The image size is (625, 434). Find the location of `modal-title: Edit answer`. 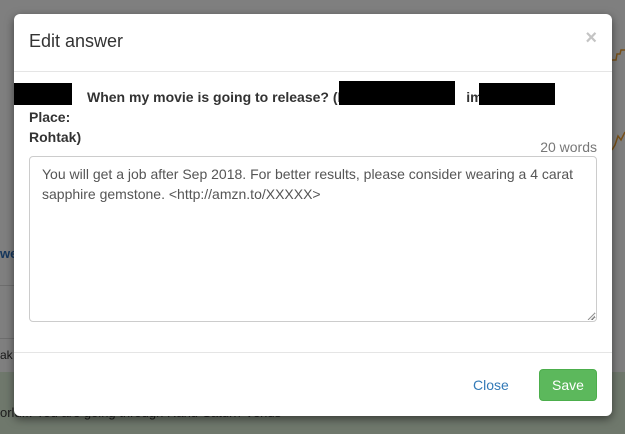

modal-title: Edit answer is located at coordinates (76, 41).